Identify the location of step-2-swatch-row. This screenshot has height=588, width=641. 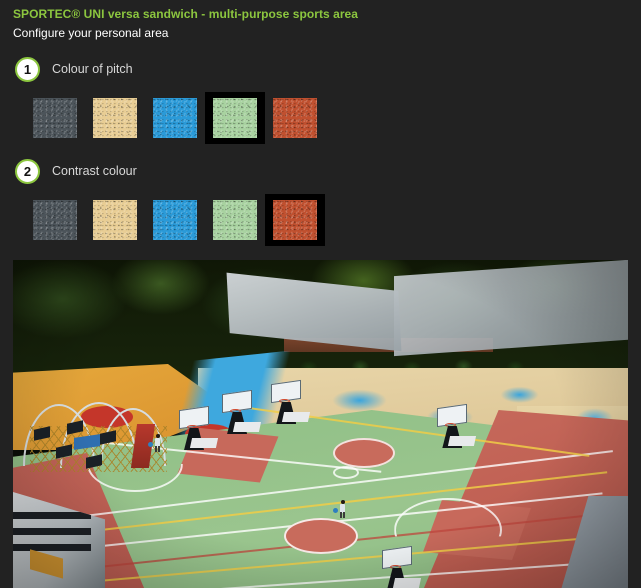
(320, 220).